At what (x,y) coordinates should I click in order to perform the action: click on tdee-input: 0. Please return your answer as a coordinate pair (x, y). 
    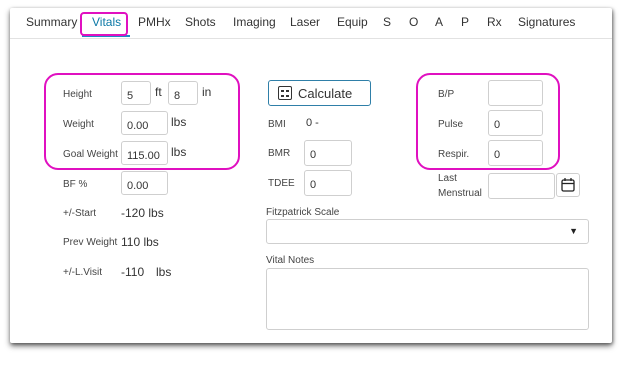
    Looking at the image, I should click on (328, 183).